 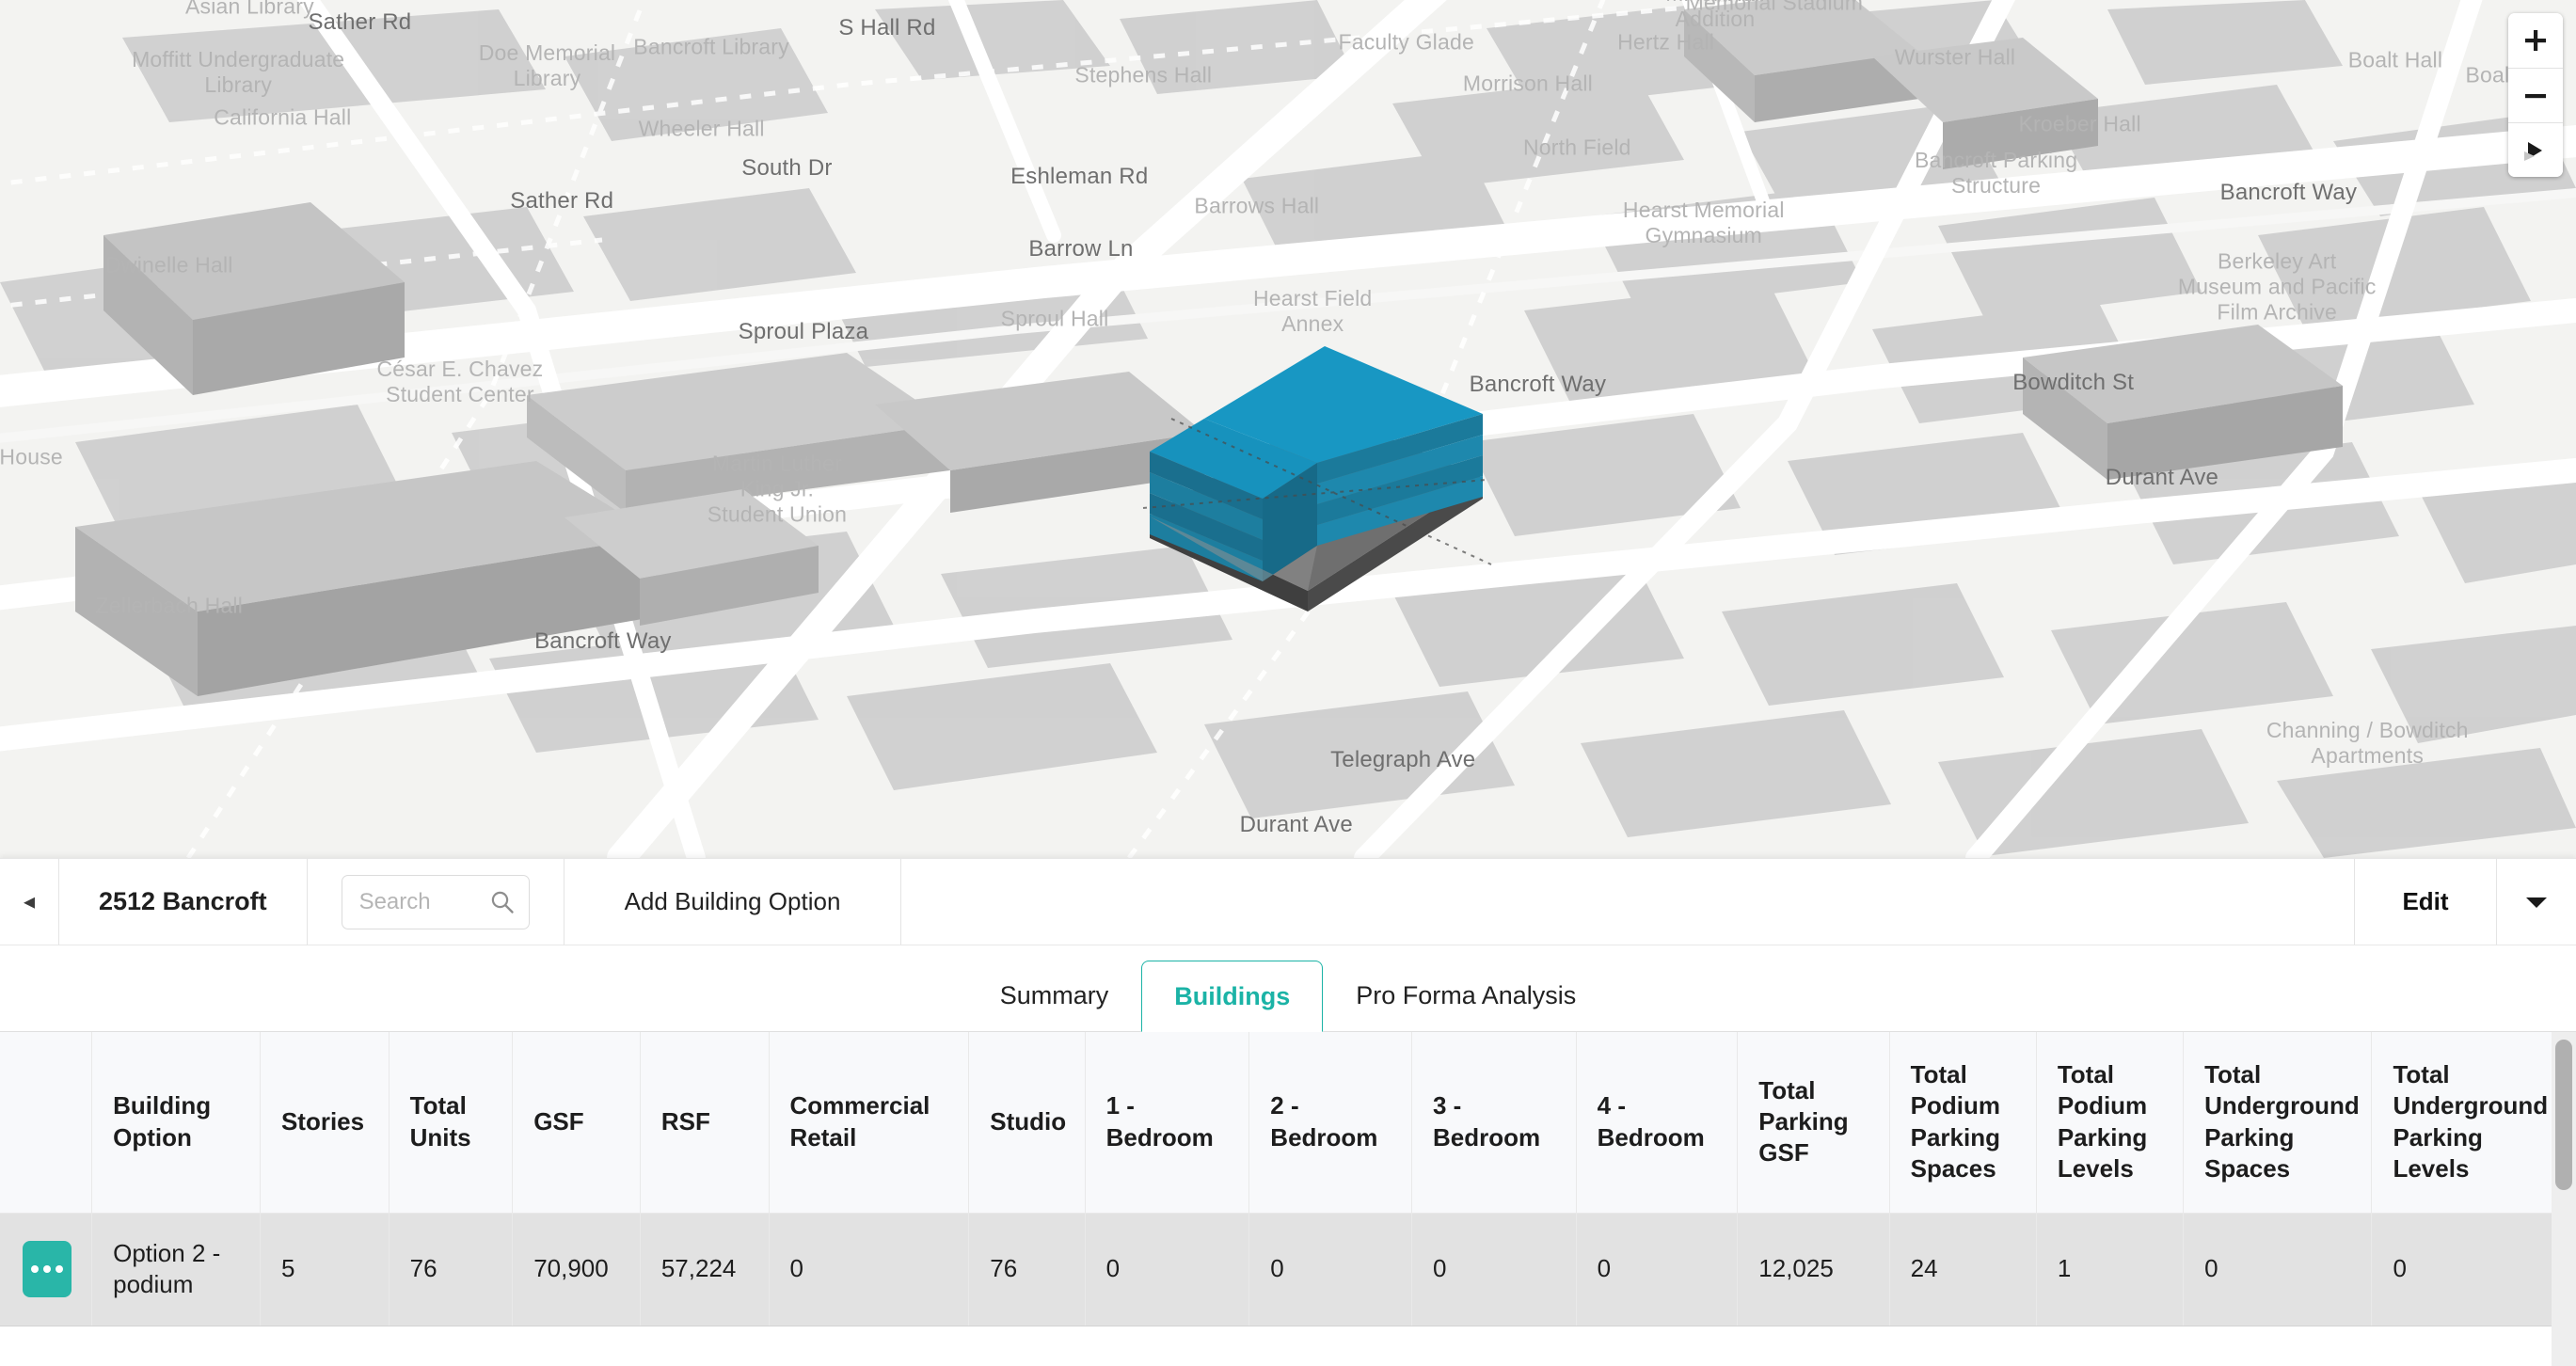 I want to click on chevron-down-icon, so click(x=2537, y=902).